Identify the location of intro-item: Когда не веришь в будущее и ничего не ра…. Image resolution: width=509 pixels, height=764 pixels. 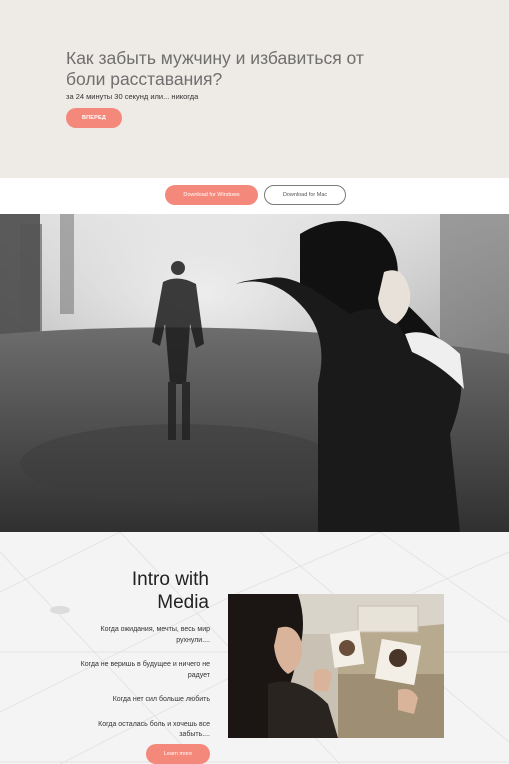
(145, 670).